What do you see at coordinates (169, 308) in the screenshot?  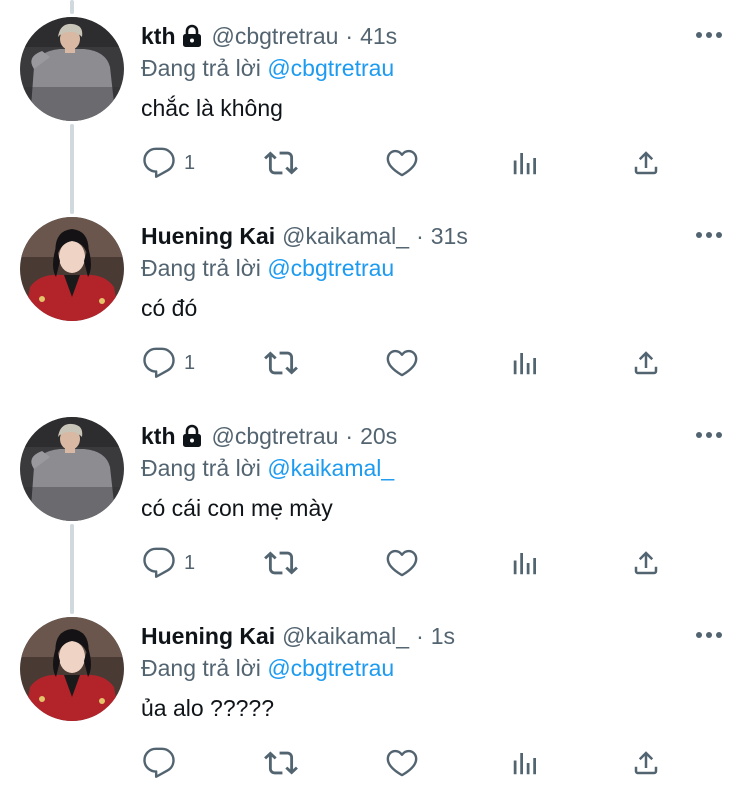 I see `tweet-text: có đó` at bounding box center [169, 308].